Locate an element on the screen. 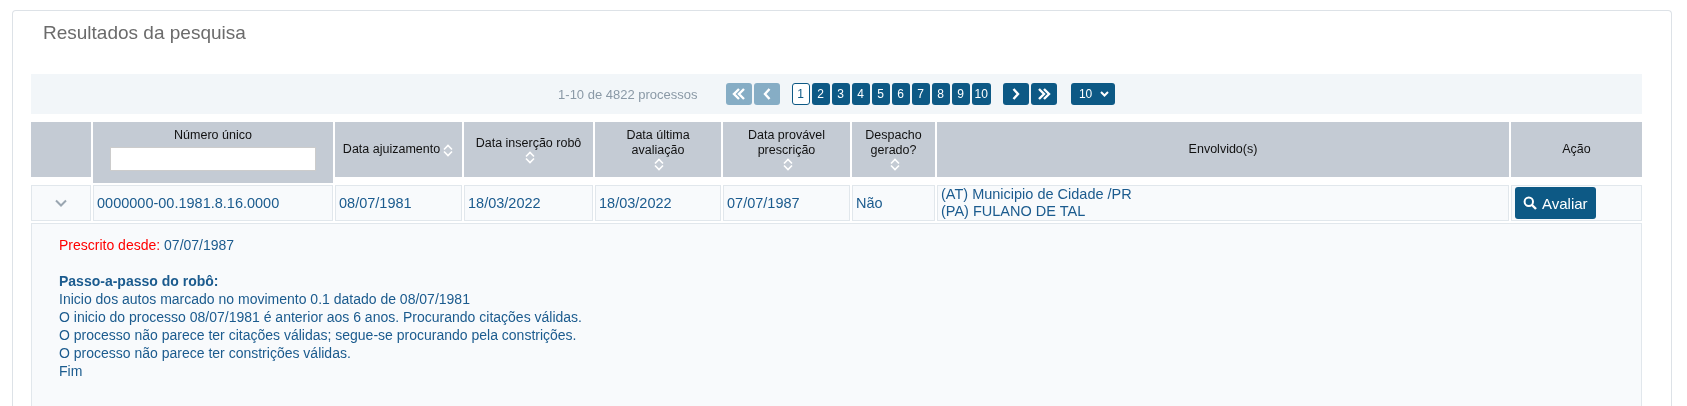  caret-icon is located at coordinates (1104, 94).